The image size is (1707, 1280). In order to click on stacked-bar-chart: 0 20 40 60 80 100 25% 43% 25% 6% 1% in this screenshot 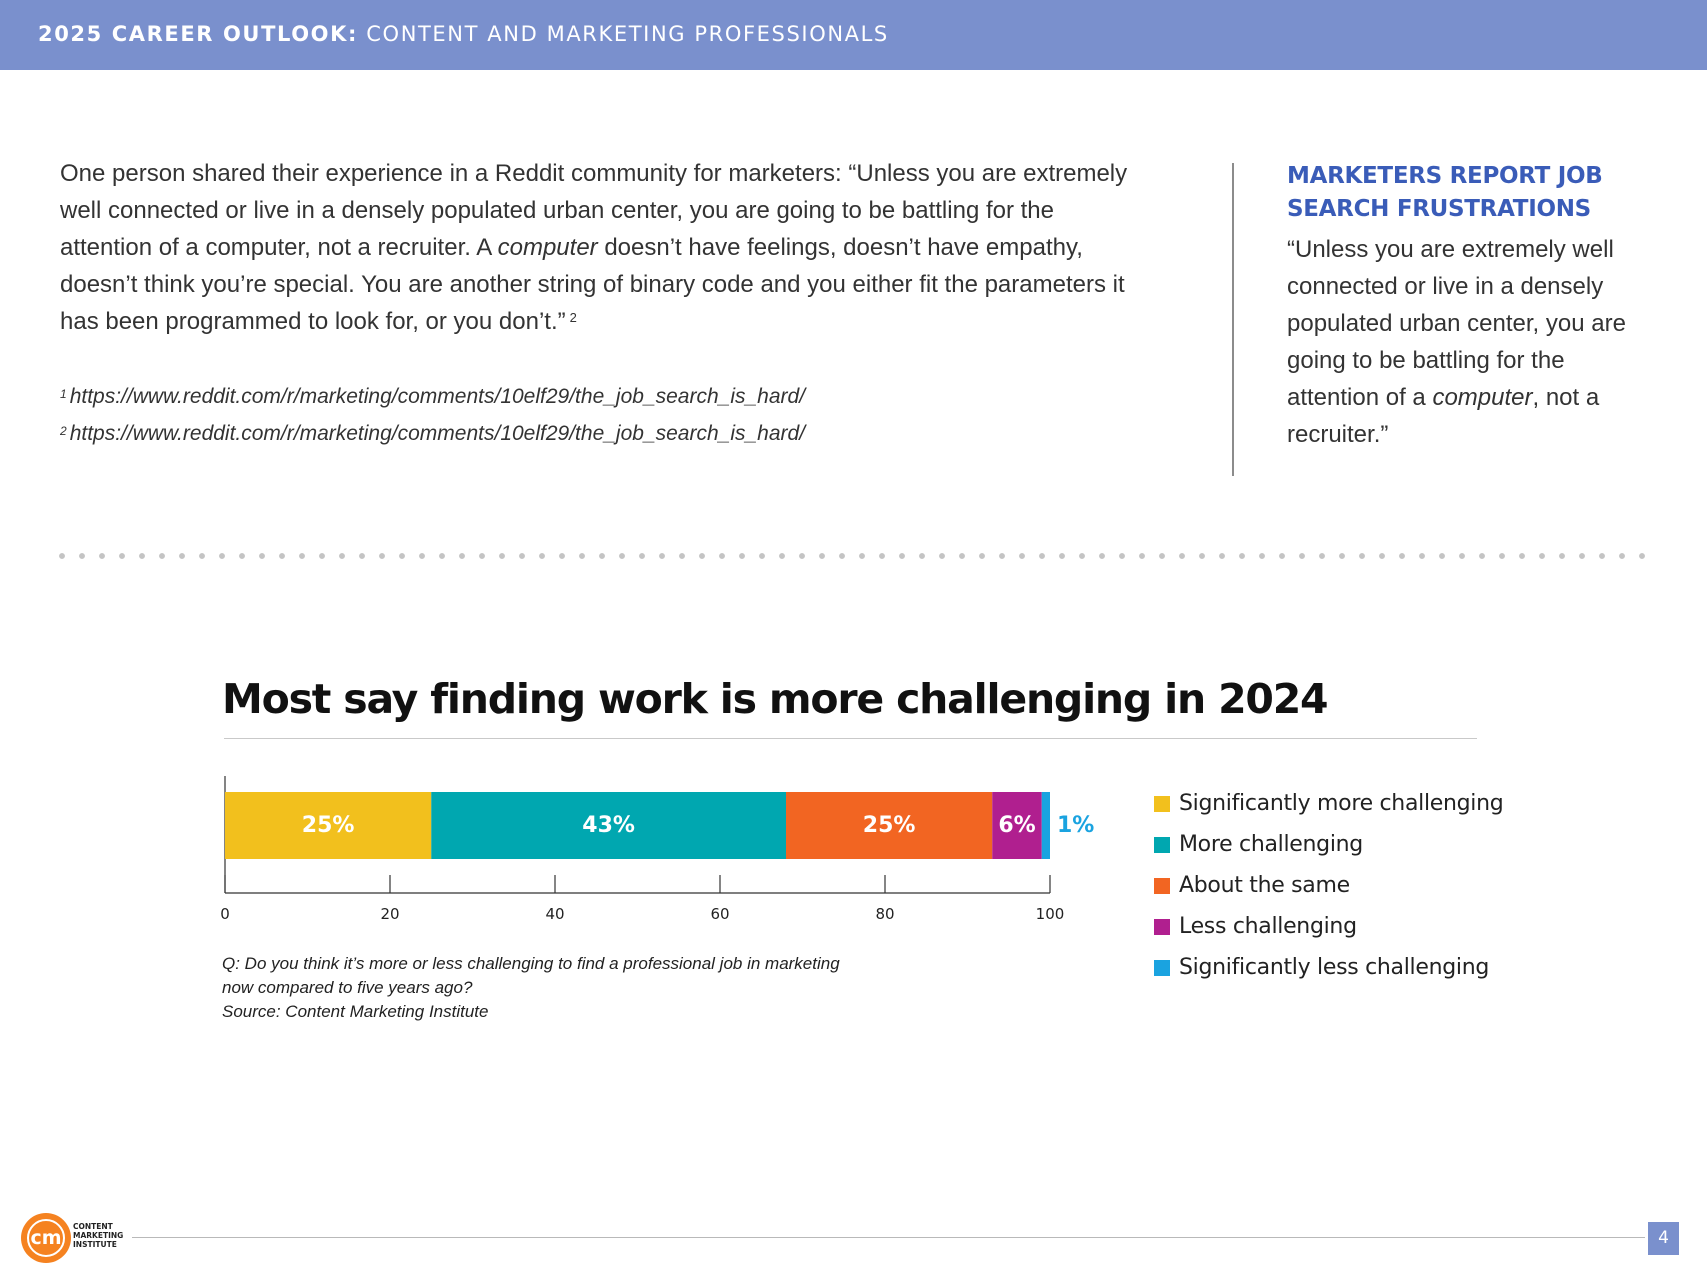, I will do `click(657, 849)`.